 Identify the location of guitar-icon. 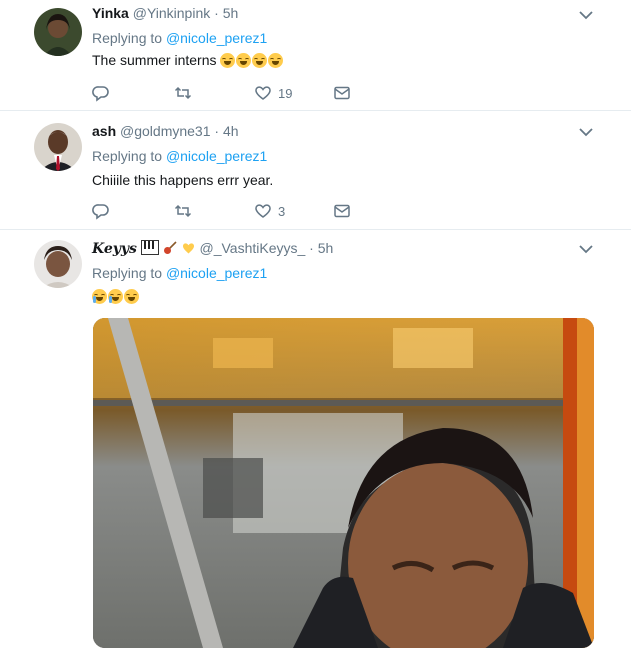
(170, 248).